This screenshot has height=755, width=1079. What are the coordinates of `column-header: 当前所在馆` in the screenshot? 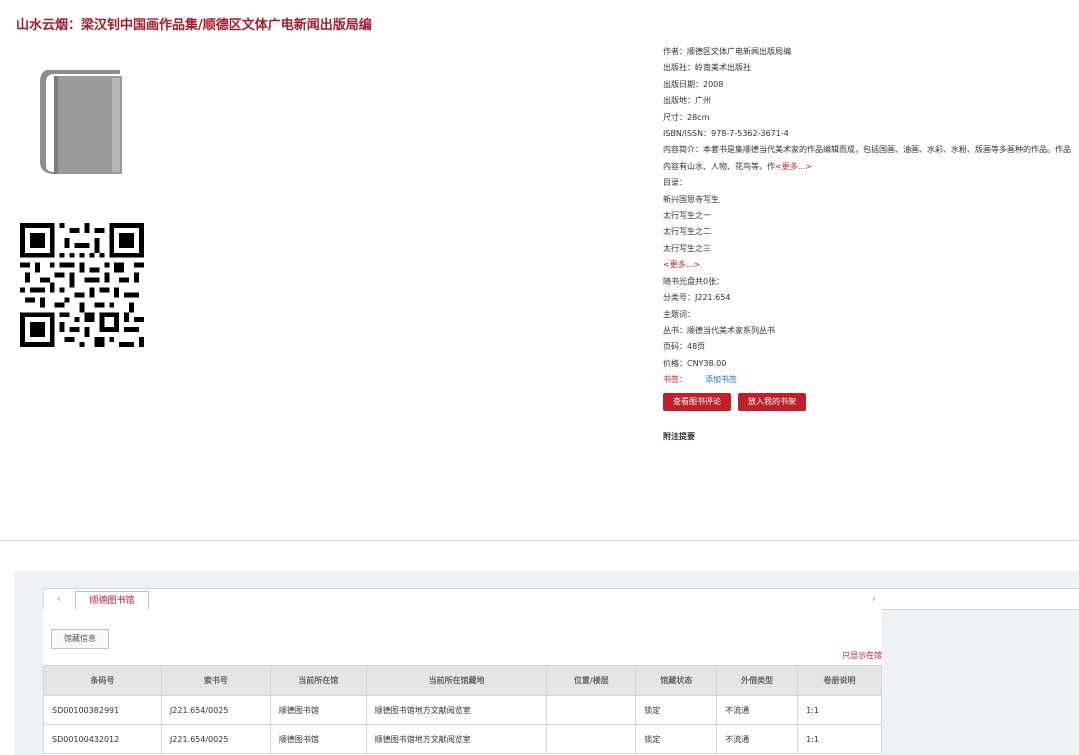 It's located at (318, 680).